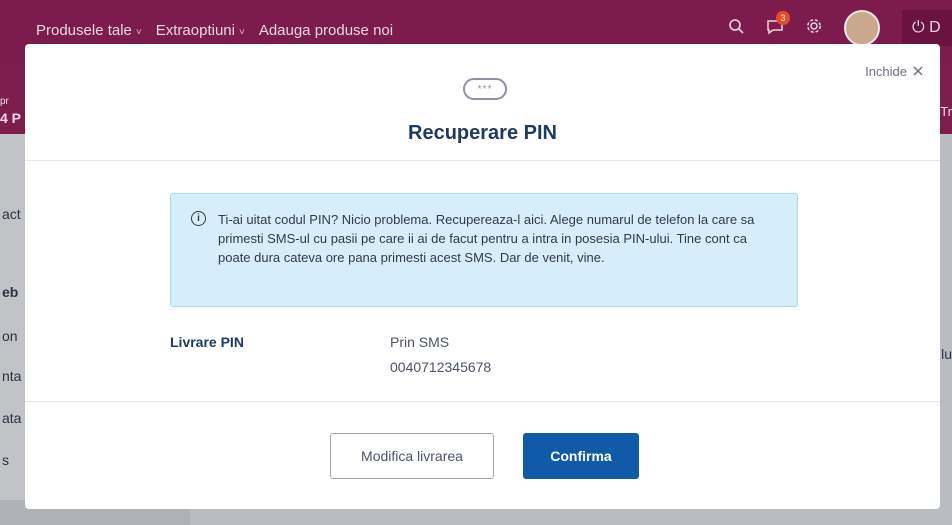 Image resolution: width=952 pixels, height=525 pixels. What do you see at coordinates (482, 133) in the screenshot?
I see `modal-title: Recuperare PIN` at bounding box center [482, 133].